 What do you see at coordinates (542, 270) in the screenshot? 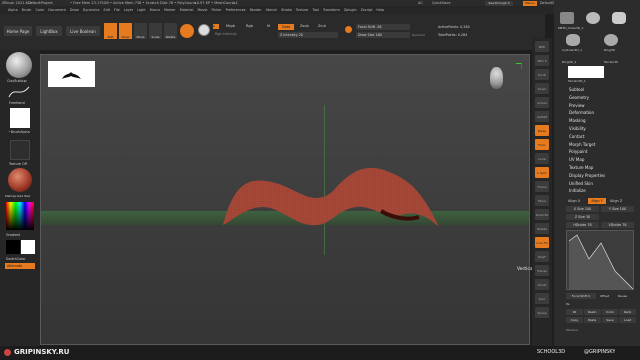
I see `transp-button: Transp` at bounding box center [542, 270].